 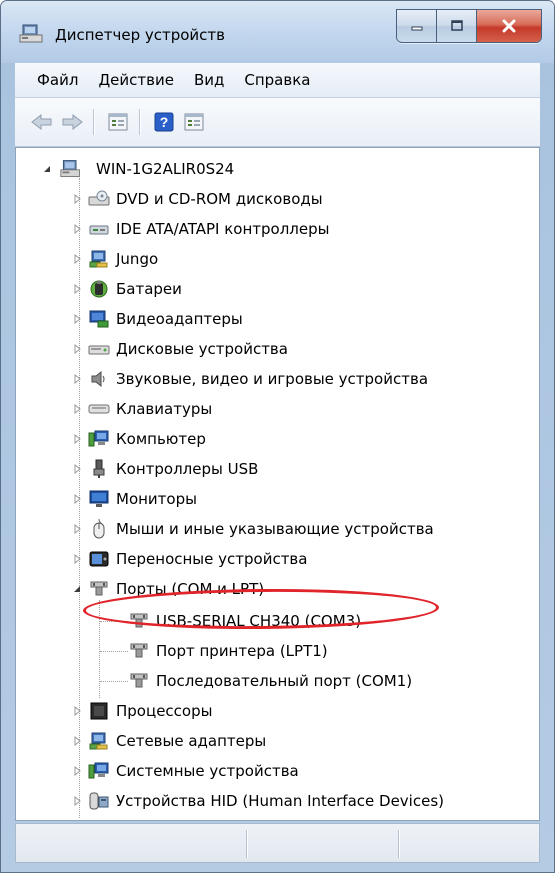 What do you see at coordinates (242, 651) in the screenshot?
I see `device-label: Порт принтера (LPT1)` at bounding box center [242, 651].